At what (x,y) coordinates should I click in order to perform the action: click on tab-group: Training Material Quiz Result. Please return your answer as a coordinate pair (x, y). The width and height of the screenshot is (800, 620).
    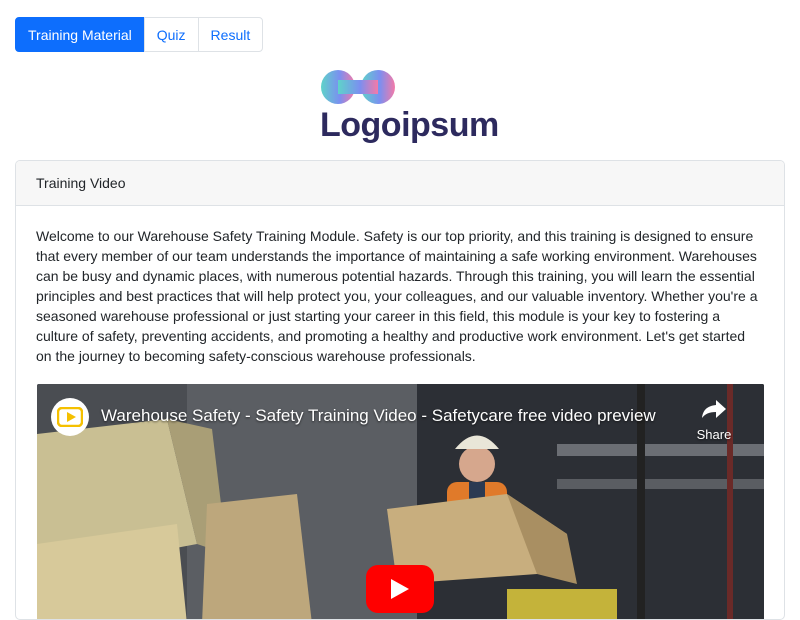
    Looking at the image, I should click on (139, 34).